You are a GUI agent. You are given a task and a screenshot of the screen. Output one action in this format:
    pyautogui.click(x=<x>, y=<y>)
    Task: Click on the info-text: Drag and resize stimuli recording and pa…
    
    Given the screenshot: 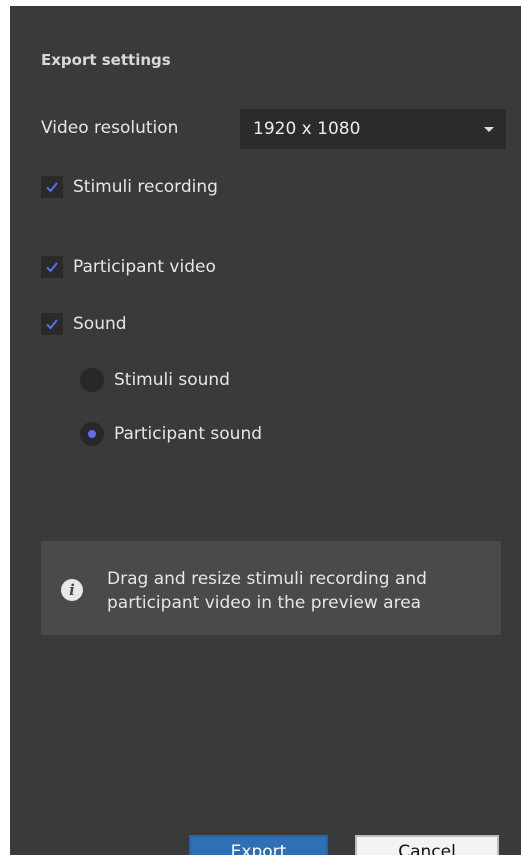 What is the action you would take?
    pyautogui.click(x=267, y=591)
    